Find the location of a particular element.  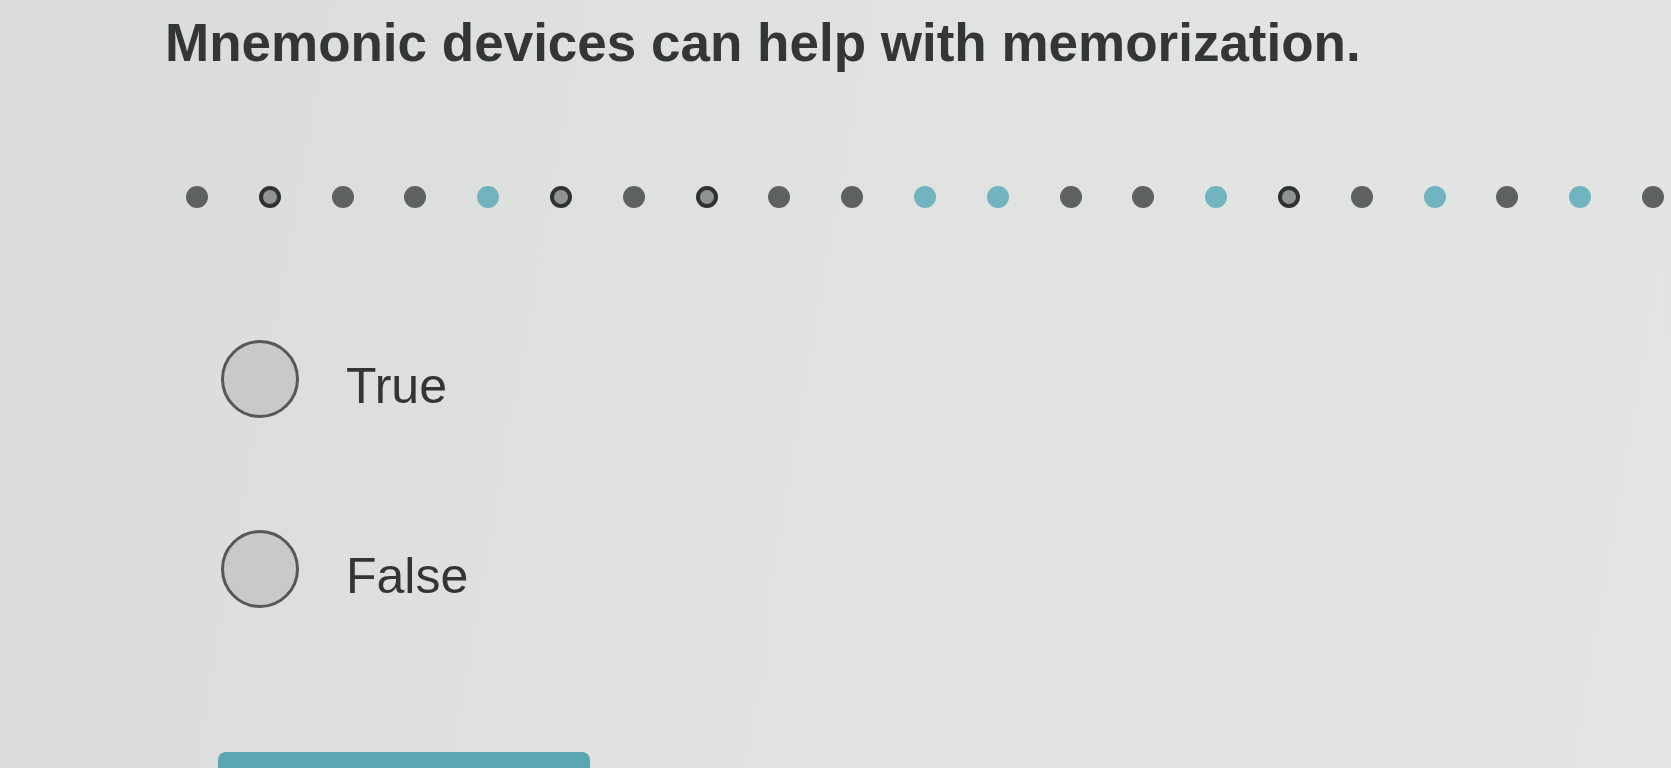

option-label: True is located at coordinates (396, 386).